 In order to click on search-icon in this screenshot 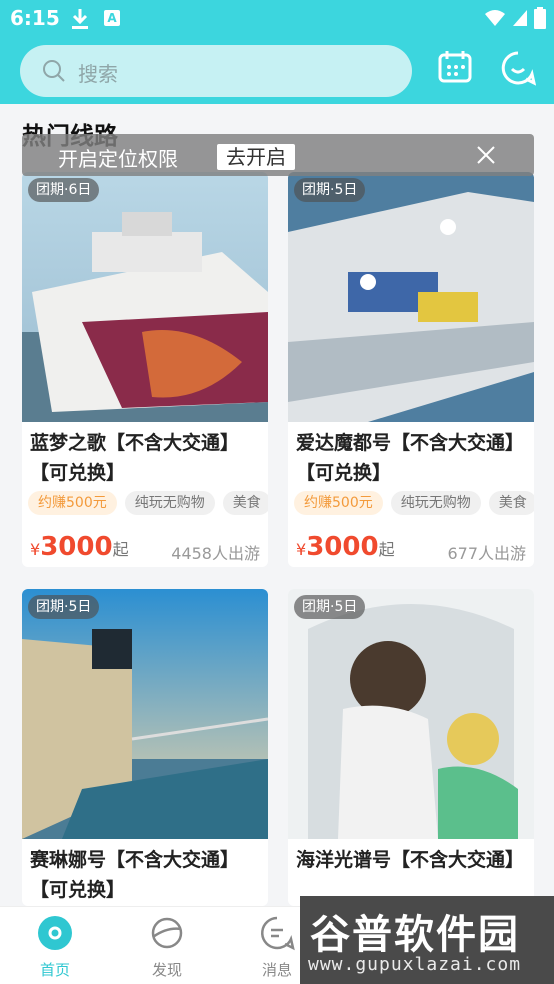, I will do `click(54, 73)`.